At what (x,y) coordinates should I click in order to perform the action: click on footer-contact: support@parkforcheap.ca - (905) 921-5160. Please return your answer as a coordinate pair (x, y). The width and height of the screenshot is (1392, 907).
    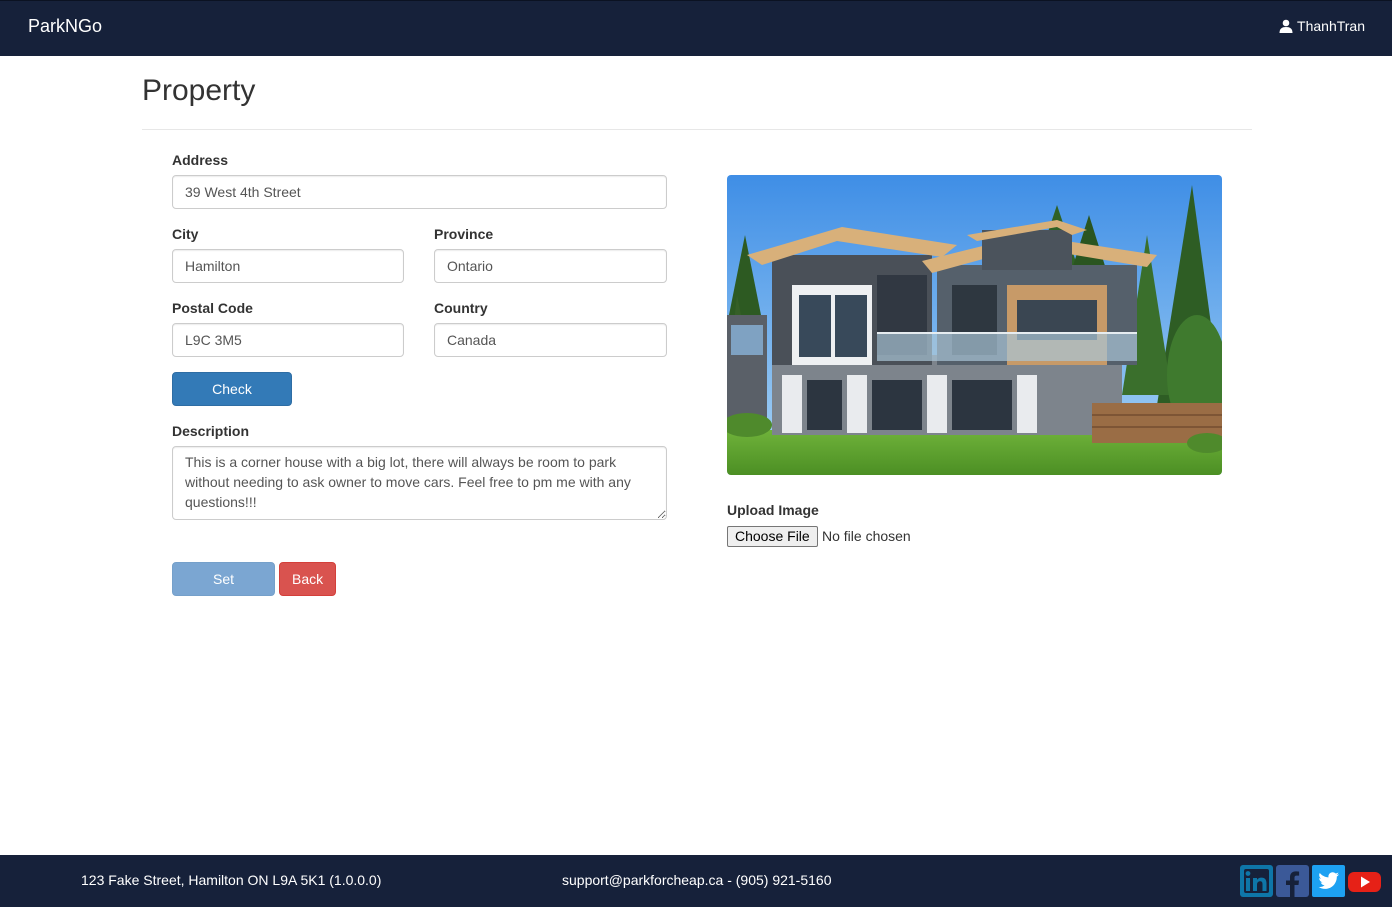
    Looking at the image, I should click on (697, 880).